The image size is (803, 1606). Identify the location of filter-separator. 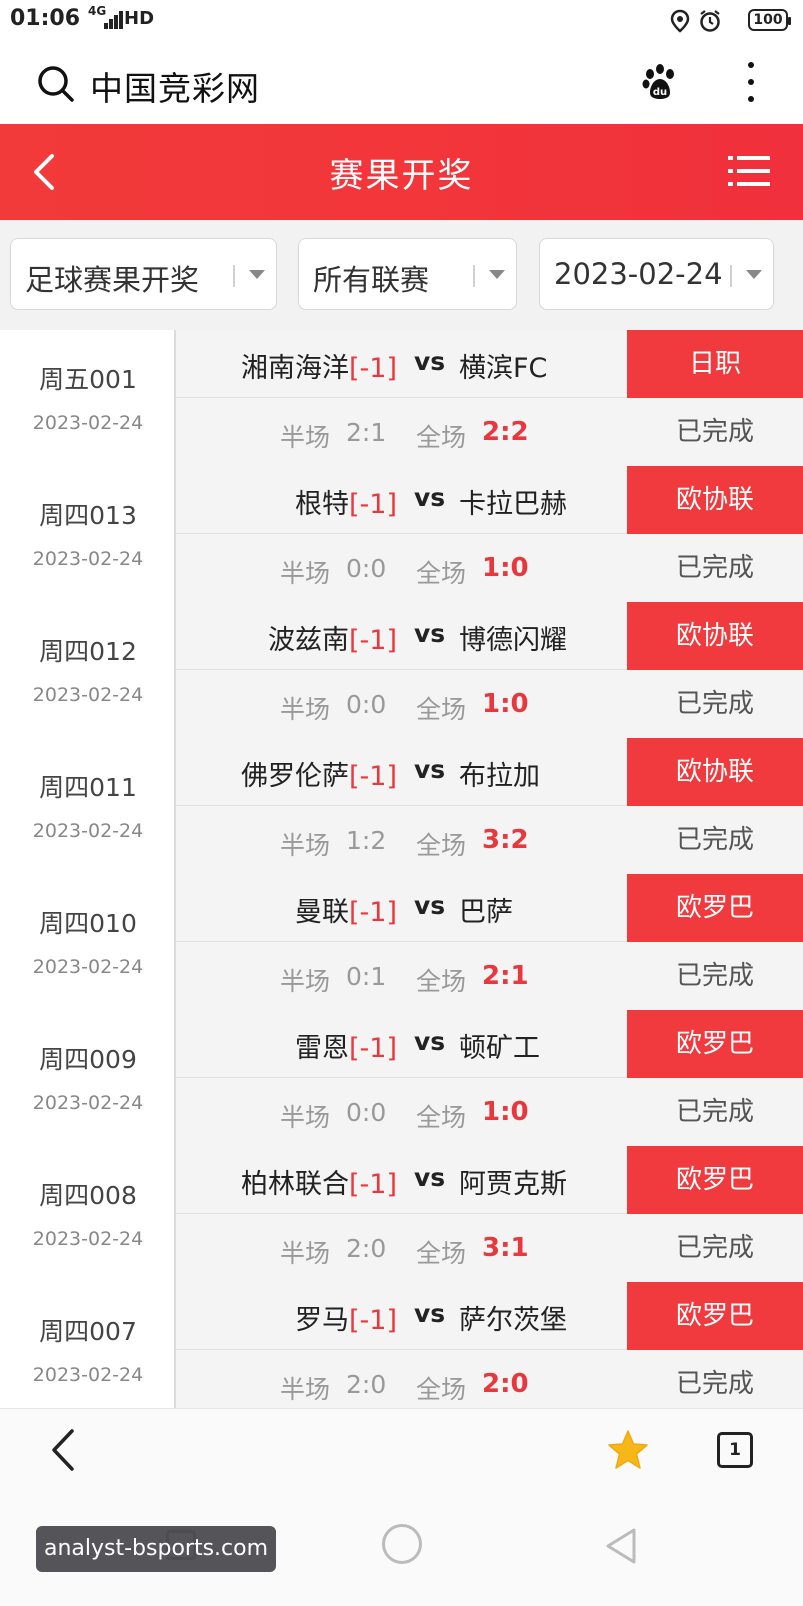
(731, 276).